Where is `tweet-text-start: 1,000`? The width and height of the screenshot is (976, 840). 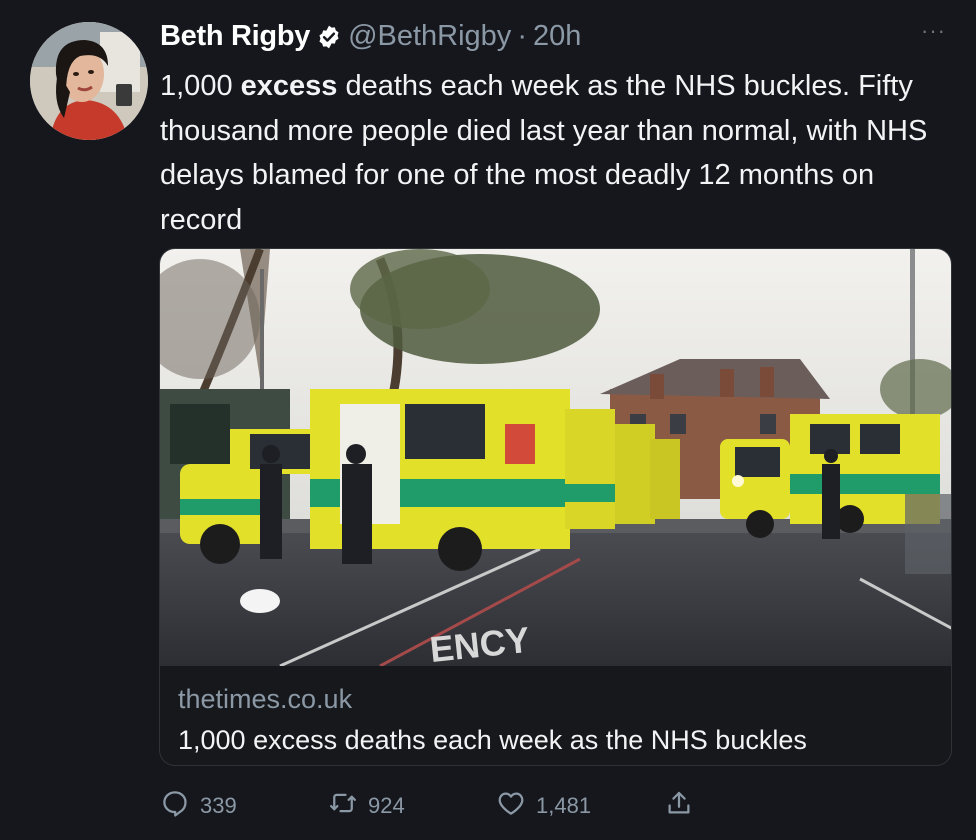
tweet-text-start: 1,000 is located at coordinates (200, 86).